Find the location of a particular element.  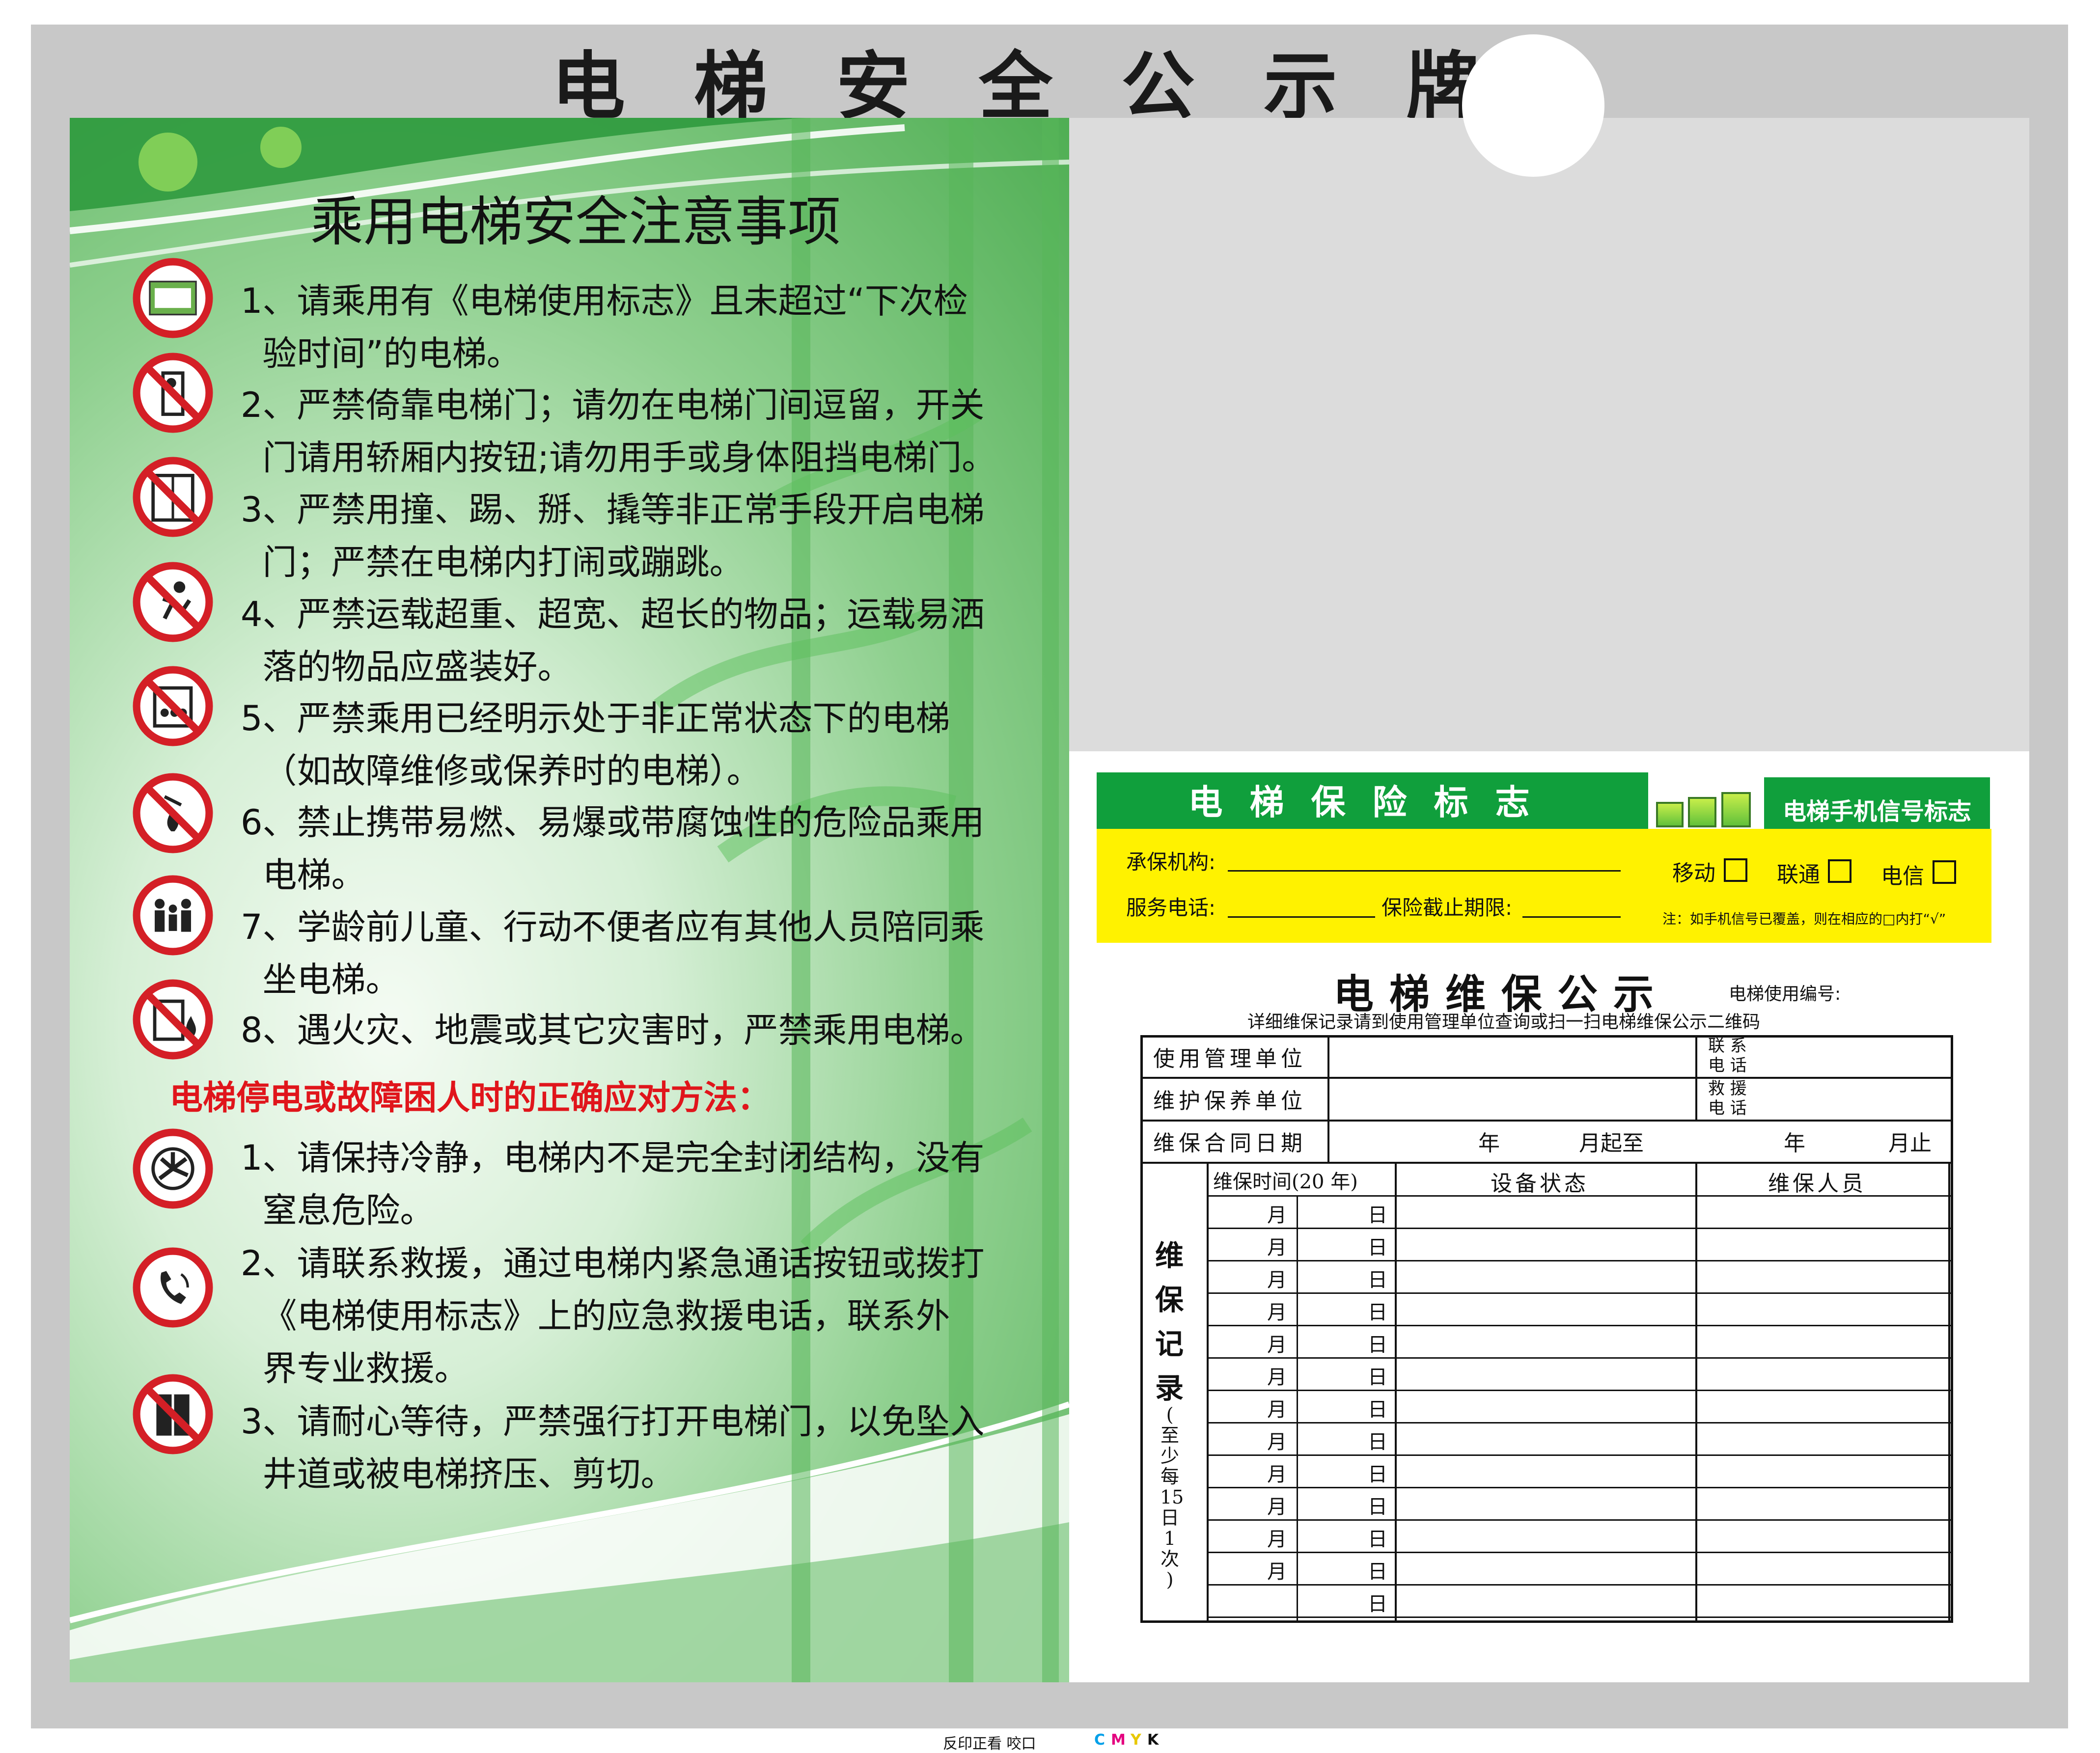

maintainer-label: 维护保养单位 is located at coordinates (1229, 1101).